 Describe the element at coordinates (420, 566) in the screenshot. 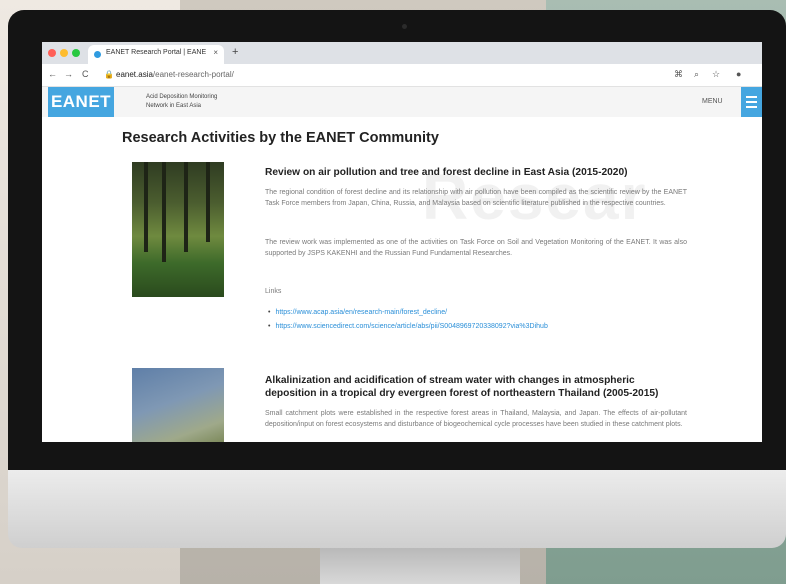

I see `monitor-stand` at that location.